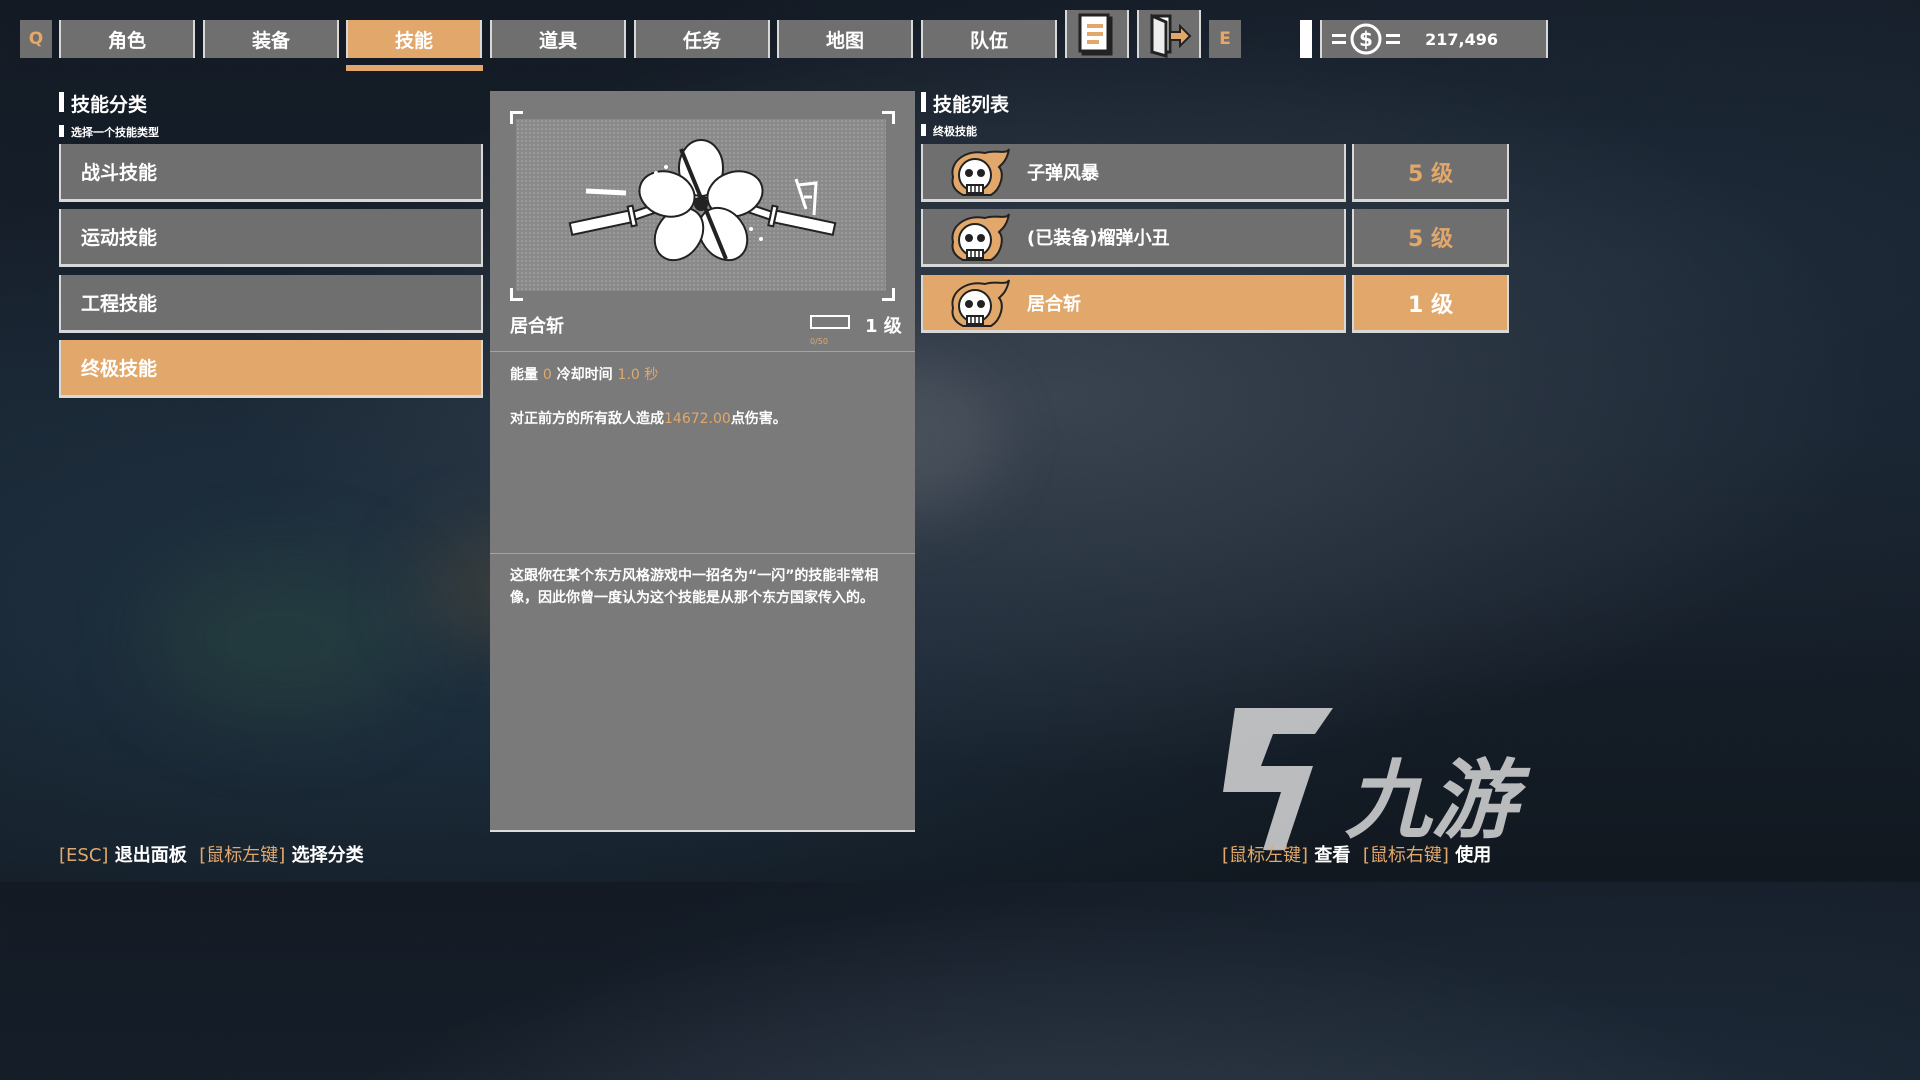 Image resolution: width=1920 pixels, height=1080 pixels. Describe the element at coordinates (1054, 304) in the screenshot. I see `skill-item-name: 居合斩` at that location.